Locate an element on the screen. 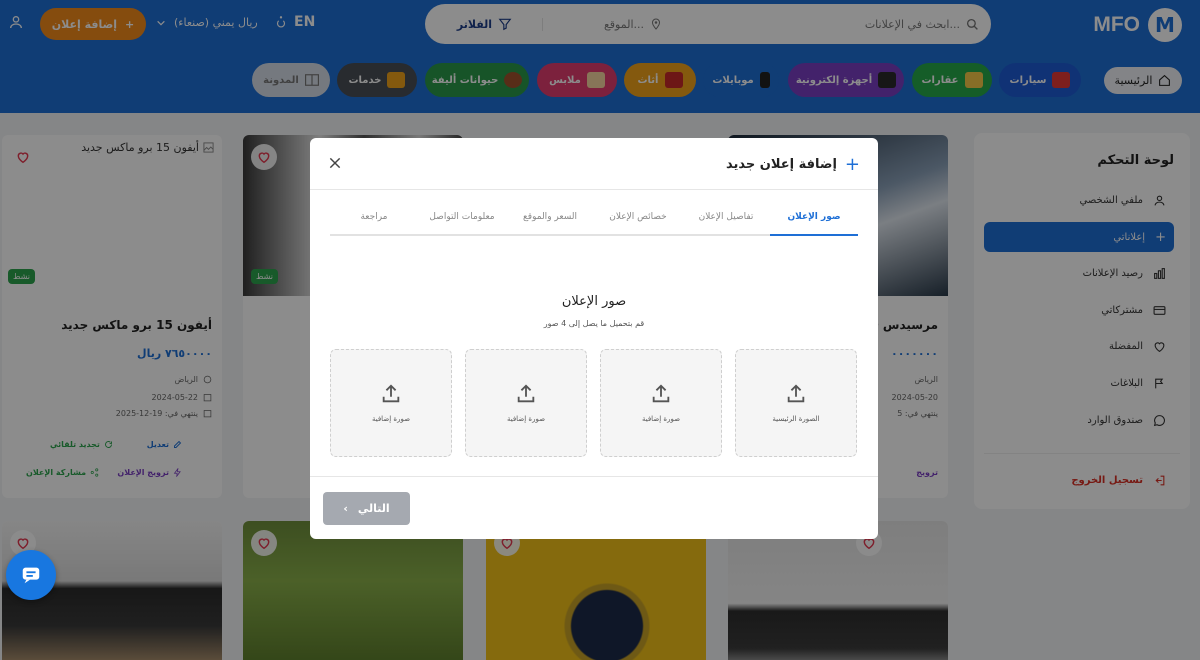 This screenshot has width=1200, height=660. tab-price-location: السعر والموقع is located at coordinates (550, 220).